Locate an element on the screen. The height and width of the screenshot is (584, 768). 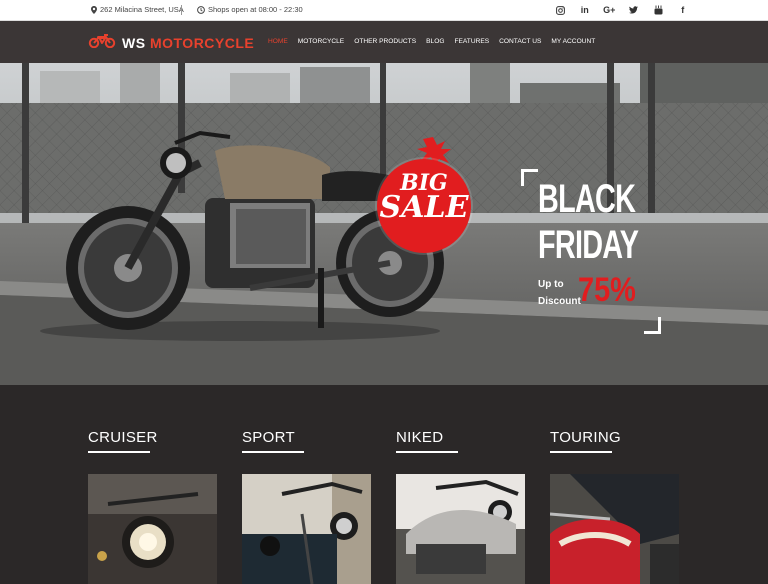
frame-corner-top-left is located at coordinates (529, 177).